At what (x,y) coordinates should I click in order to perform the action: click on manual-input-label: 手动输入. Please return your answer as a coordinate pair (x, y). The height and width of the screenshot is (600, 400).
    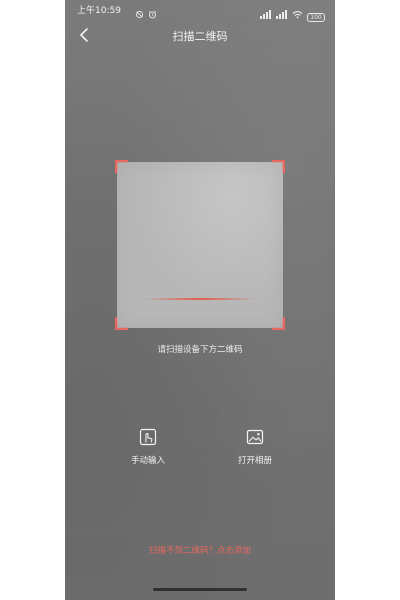
    Looking at the image, I should click on (147, 461).